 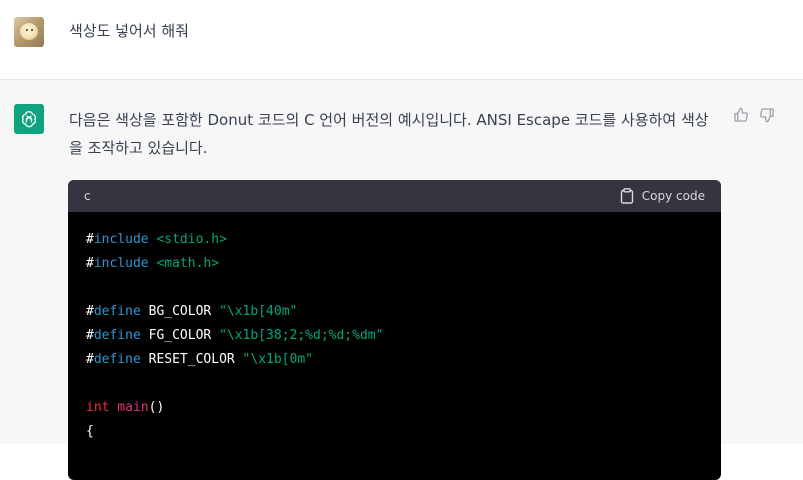 I want to click on code-line: {, so click(x=394, y=432).